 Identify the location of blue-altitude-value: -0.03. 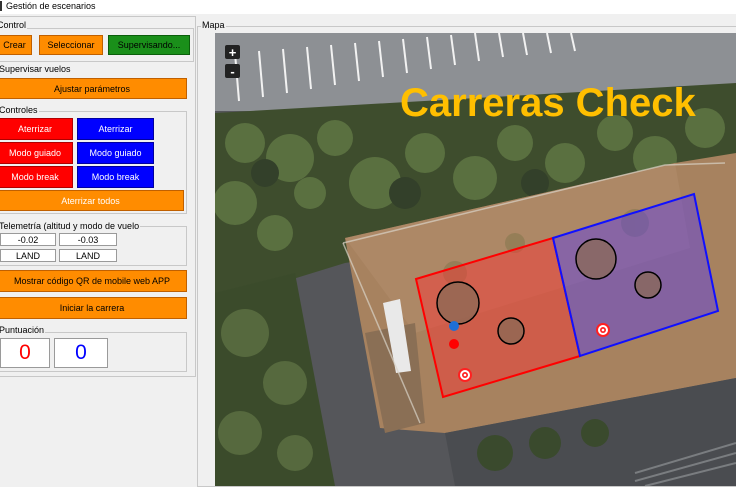
(88, 239).